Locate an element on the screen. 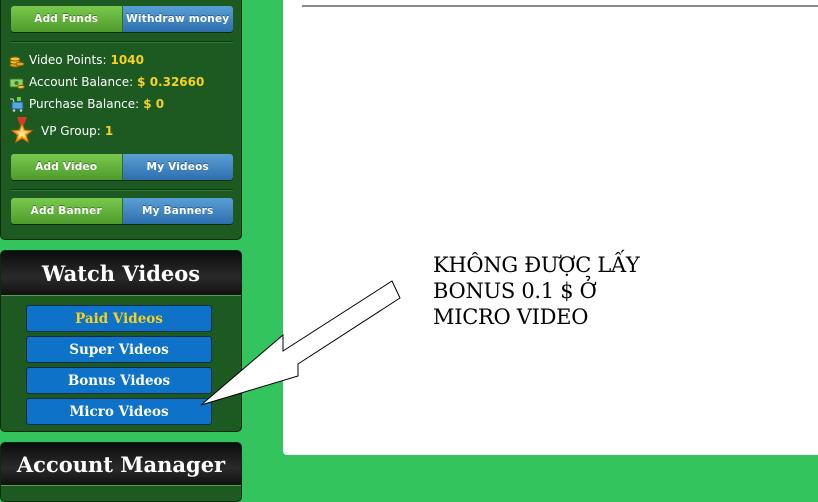 Image resolution: width=818 pixels, height=502 pixels. add-video-button: Add Video is located at coordinates (67, 167).